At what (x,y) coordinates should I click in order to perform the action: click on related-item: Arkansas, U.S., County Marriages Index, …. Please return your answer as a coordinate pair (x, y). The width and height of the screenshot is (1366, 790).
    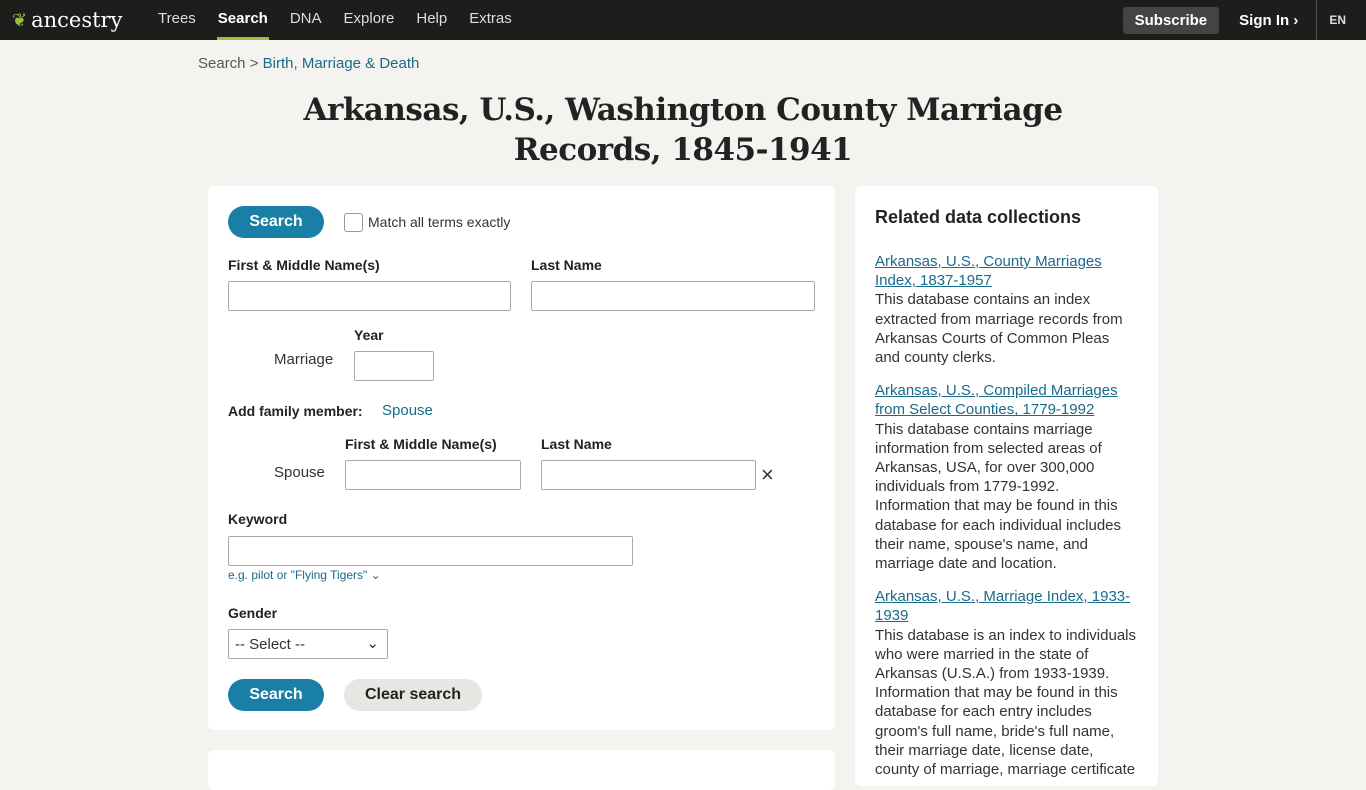
    Looking at the image, I should click on (1006, 309).